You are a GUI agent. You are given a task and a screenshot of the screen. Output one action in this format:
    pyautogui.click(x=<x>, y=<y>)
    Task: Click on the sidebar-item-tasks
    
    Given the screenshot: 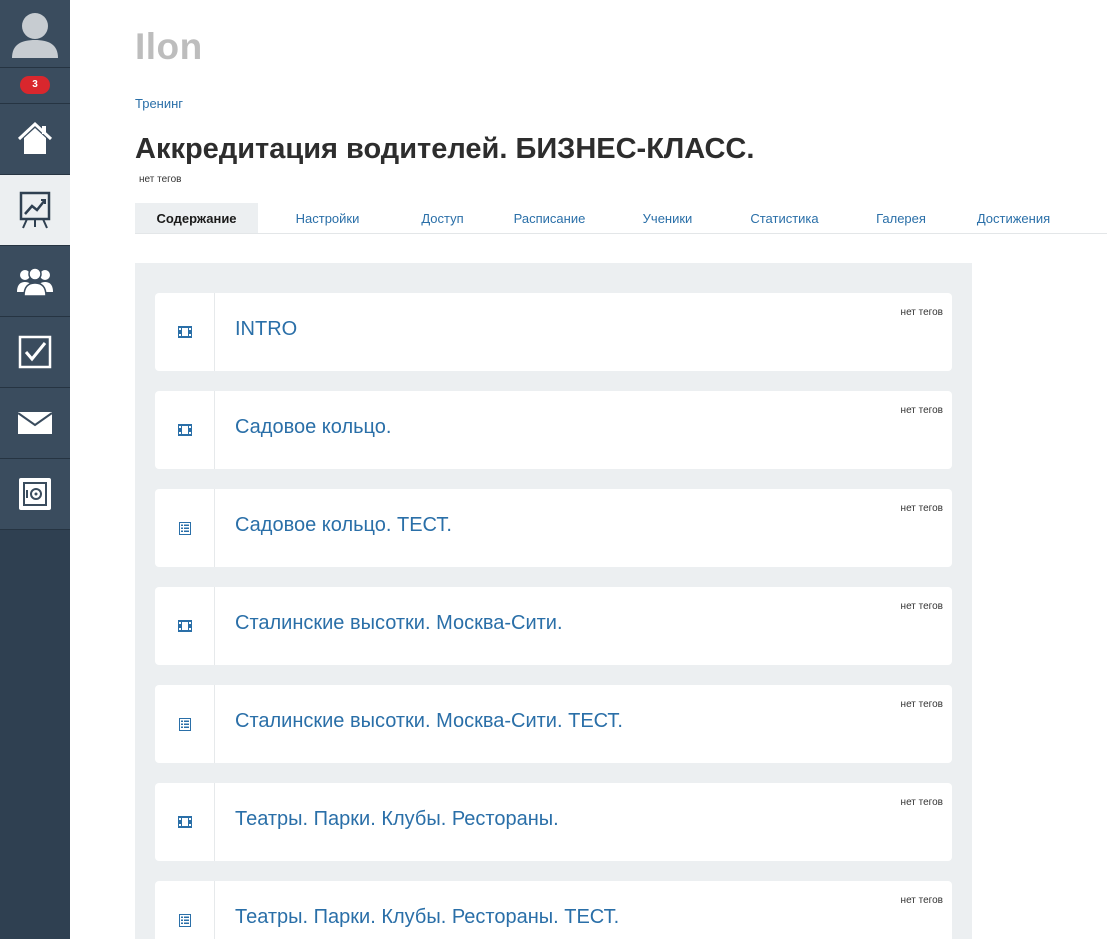 What is the action you would take?
    pyautogui.click(x=35, y=352)
    